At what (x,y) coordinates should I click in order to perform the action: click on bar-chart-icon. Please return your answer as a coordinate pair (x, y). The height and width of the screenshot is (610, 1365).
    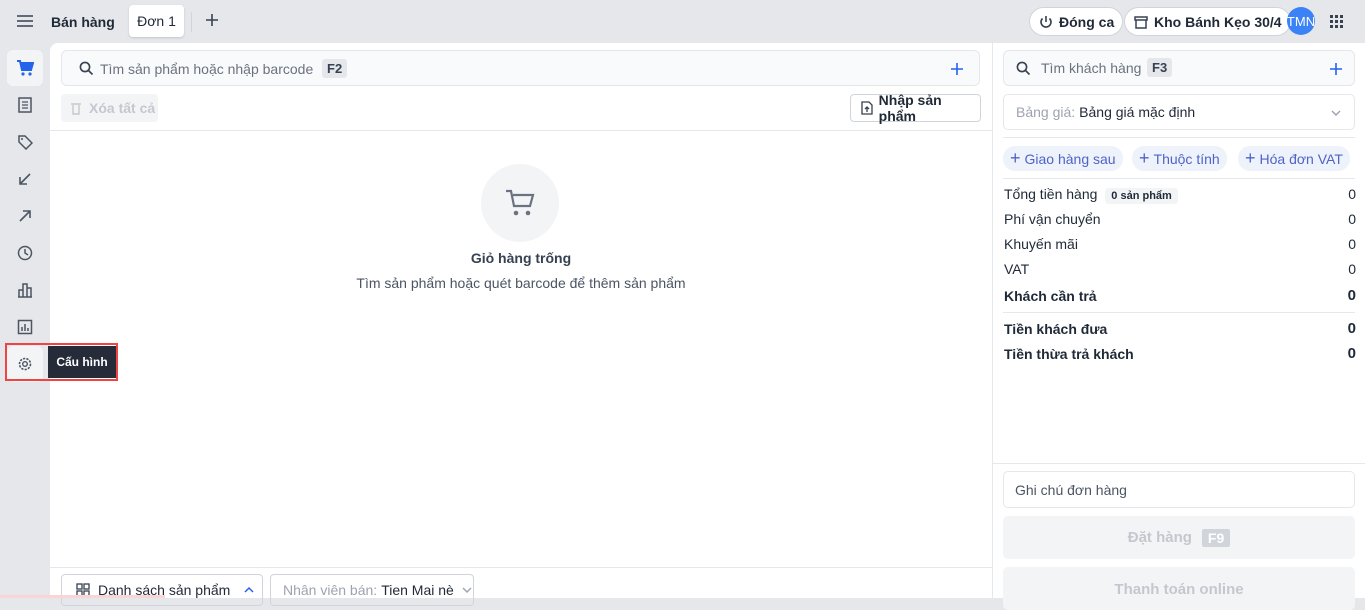
    Looking at the image, I should click on (25, 290).